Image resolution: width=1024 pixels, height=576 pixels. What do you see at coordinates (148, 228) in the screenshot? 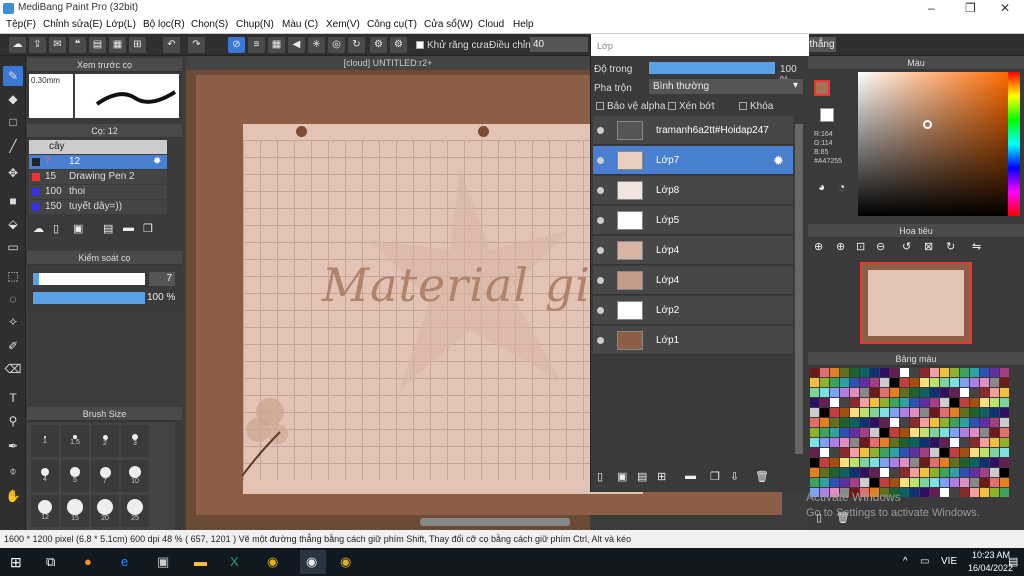
I see `delete-brush-icon: ❐` at bounding box center [148, 228].